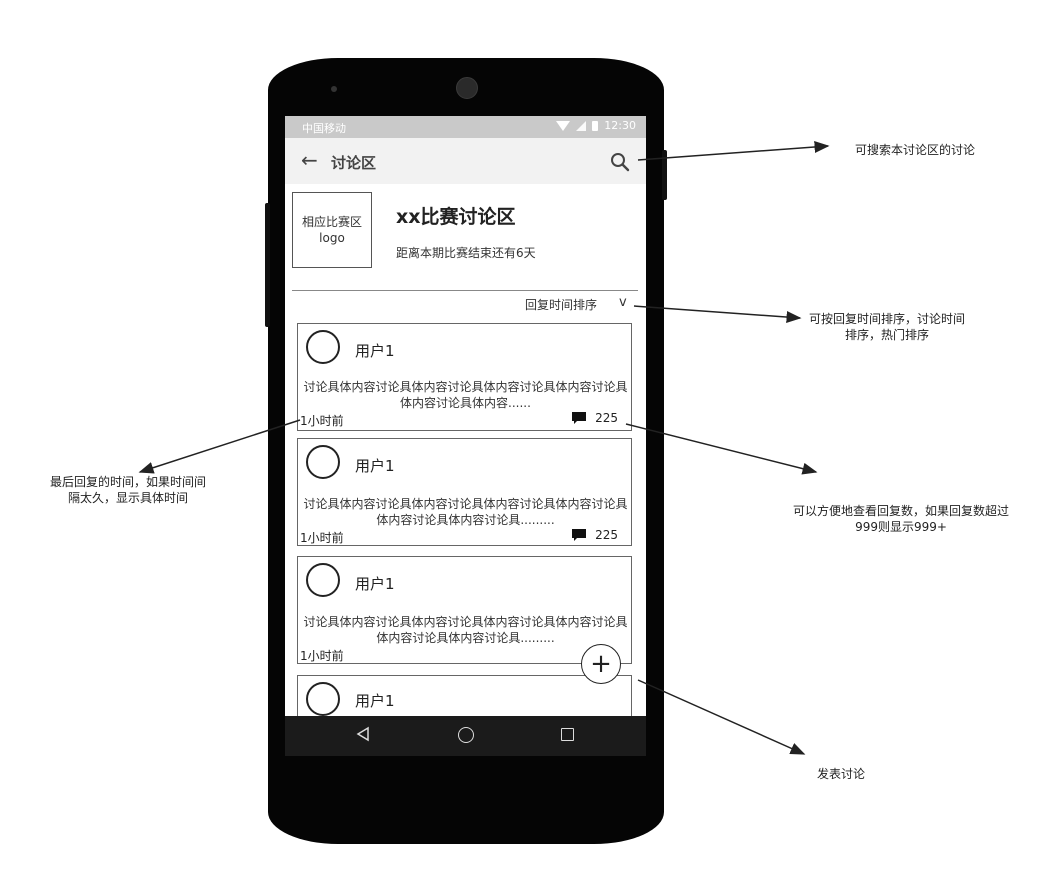 Image resolution: width=1044 pixels, height=877 pixels. What do you see at coordinates (733, 151) in the screenshot?
I see `arrow-search` at bounding box center [733, 151].